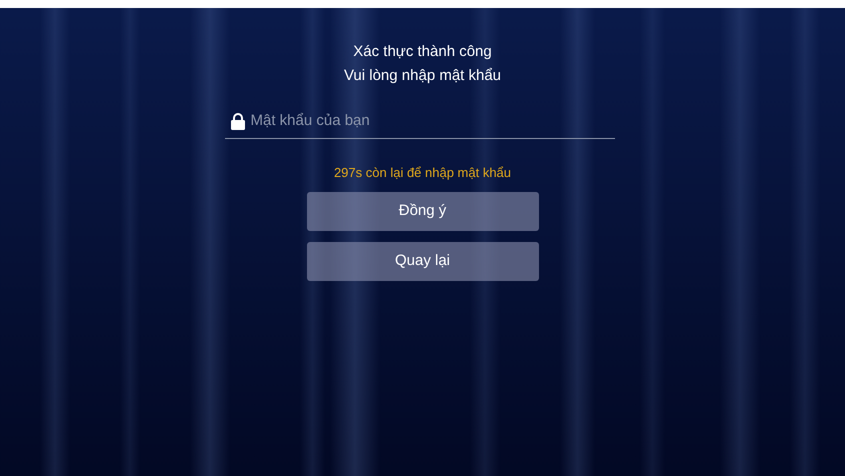  I want to click on title: Xác thực thành công, so click(422, 52).